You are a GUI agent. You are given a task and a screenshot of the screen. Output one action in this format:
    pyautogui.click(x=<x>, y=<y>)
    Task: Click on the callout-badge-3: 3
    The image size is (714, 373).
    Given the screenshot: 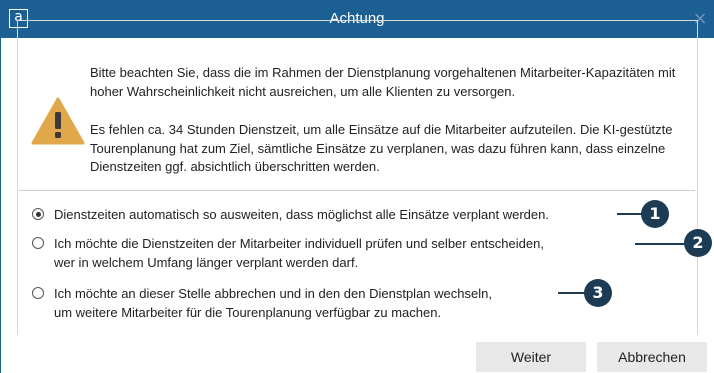 What is the action you would take?
    pyautogui.click(x=598, y=293)
    